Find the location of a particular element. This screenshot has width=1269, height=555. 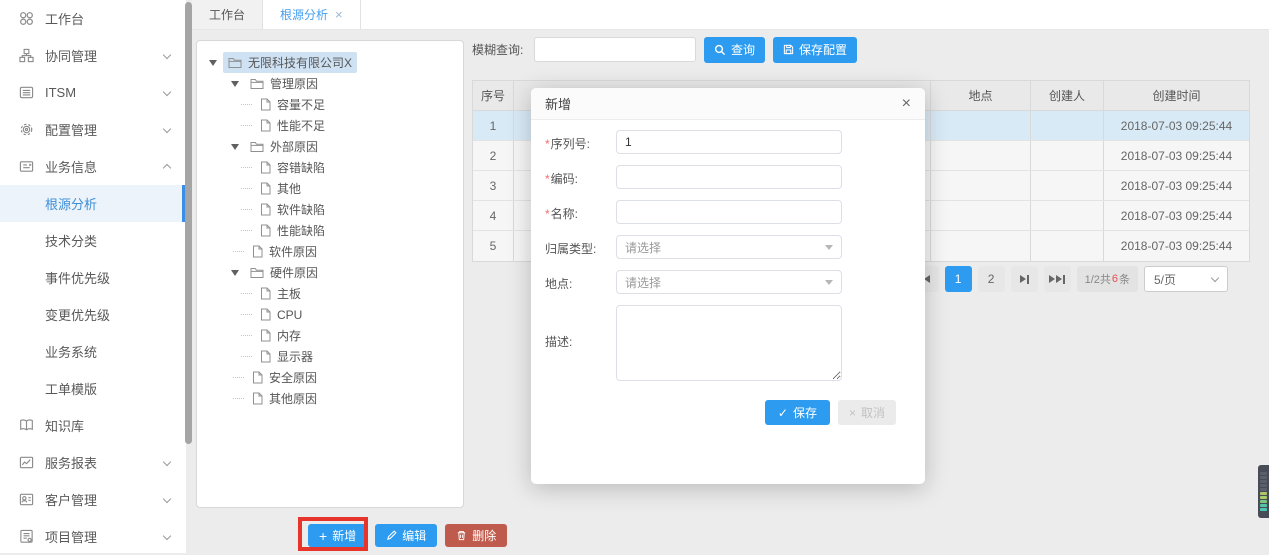

mini-monitor-widget is located at coordinates (1263, 491).